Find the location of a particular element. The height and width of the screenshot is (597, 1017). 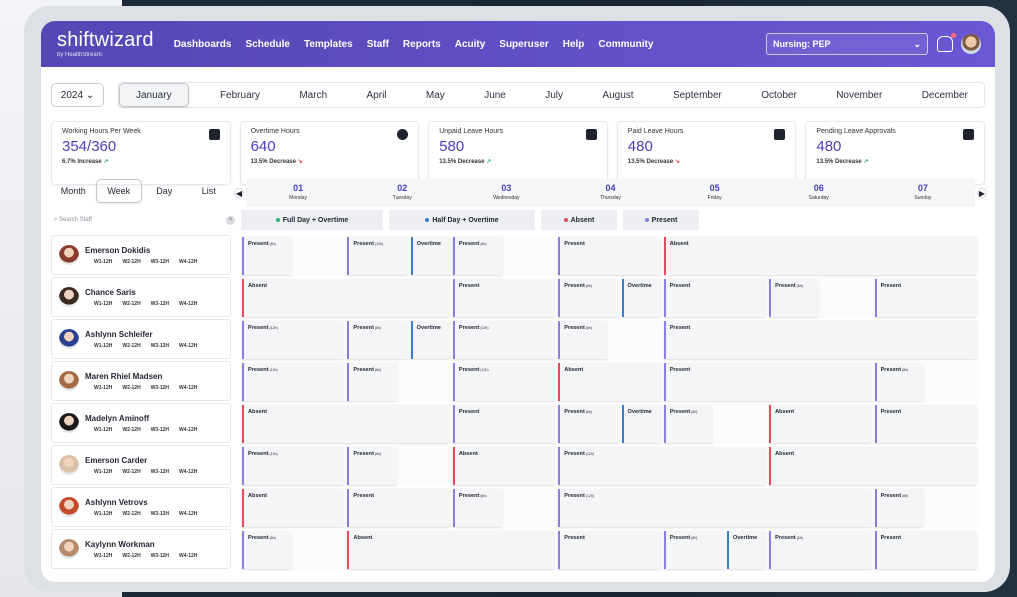

staff-row: Chance Saris W1-12H W2-12H W3-12H W4-12H is located at coordinates (141, 297).